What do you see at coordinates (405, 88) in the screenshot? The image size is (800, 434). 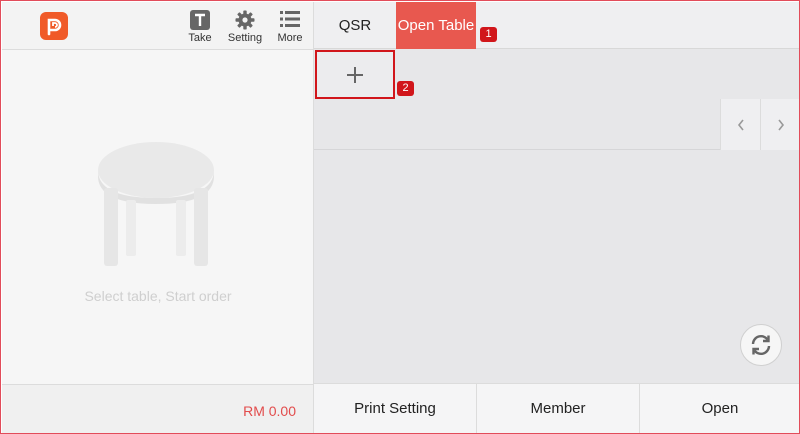 I see `annotation-badge-2: 2` at bounding box center [405, 88].